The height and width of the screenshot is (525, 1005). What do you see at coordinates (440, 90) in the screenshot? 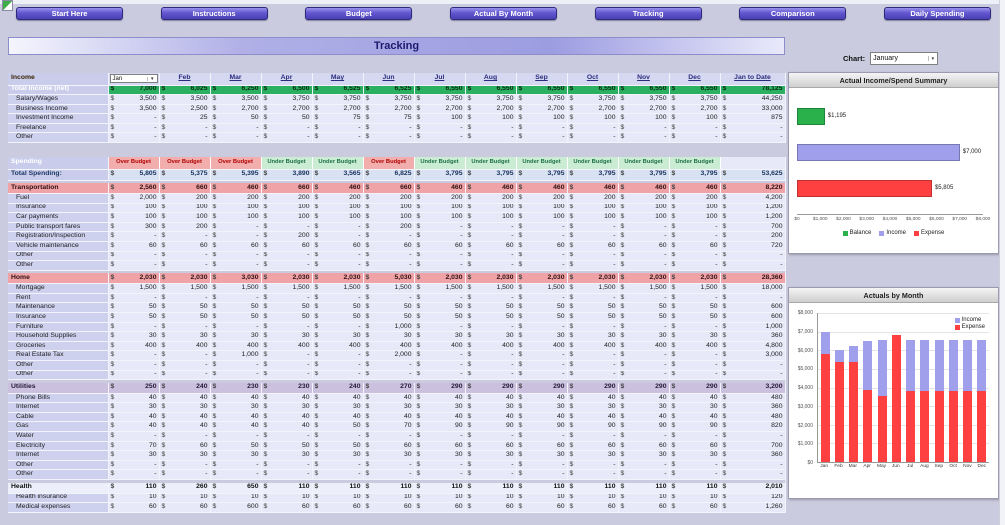
I see `income-total-cell: $6,550` at bounding box center [440, 90].